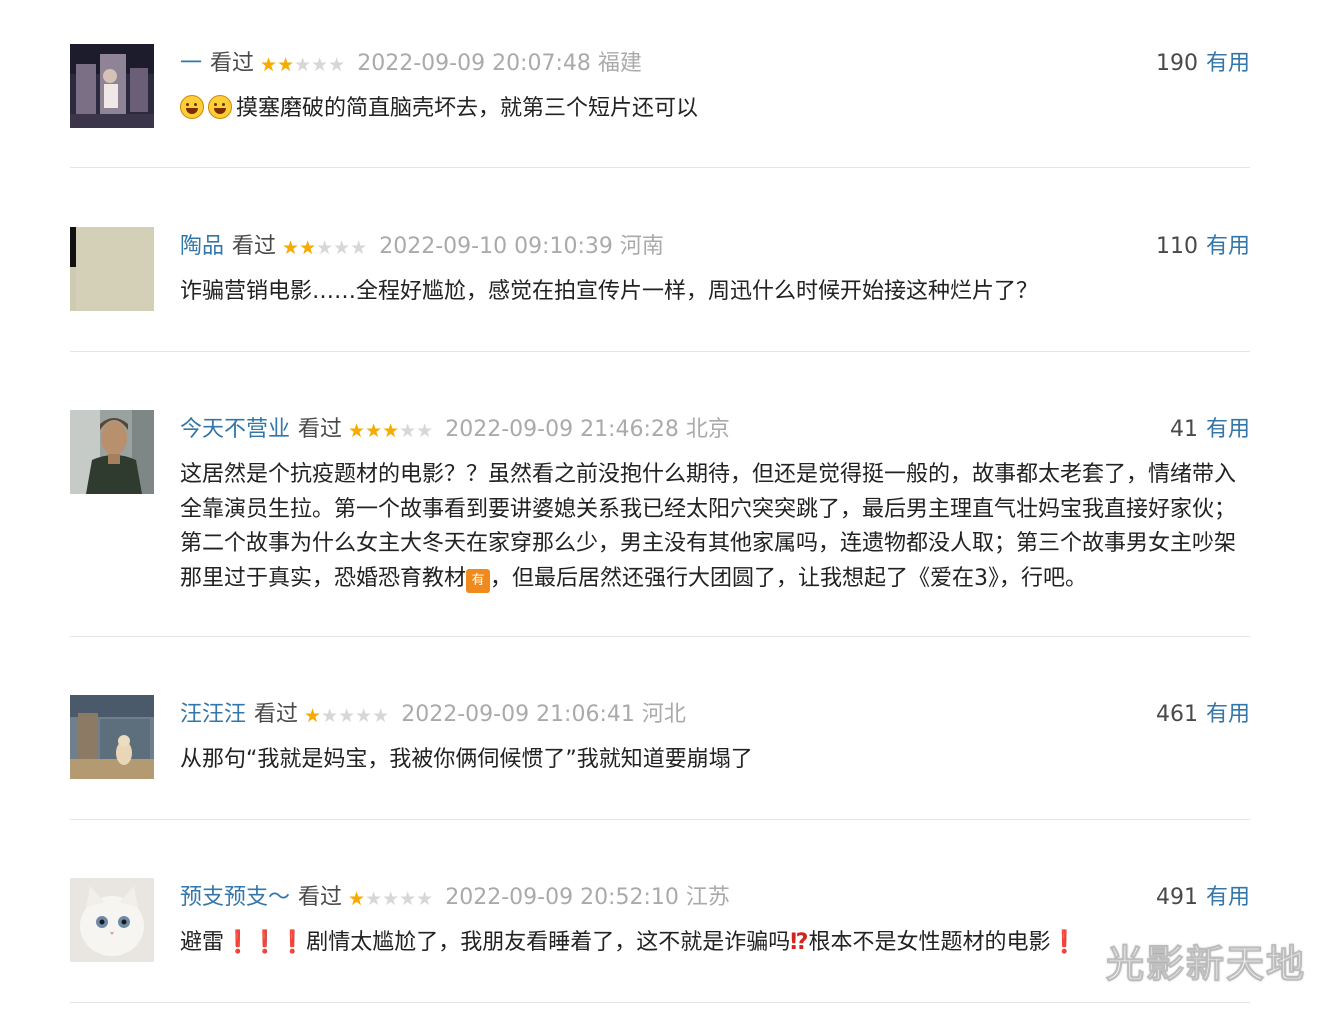 This screenshot has width=1324, height=1012. I want to click on timestamp: 2022-09-10 09:10:39, so click(496, 246).